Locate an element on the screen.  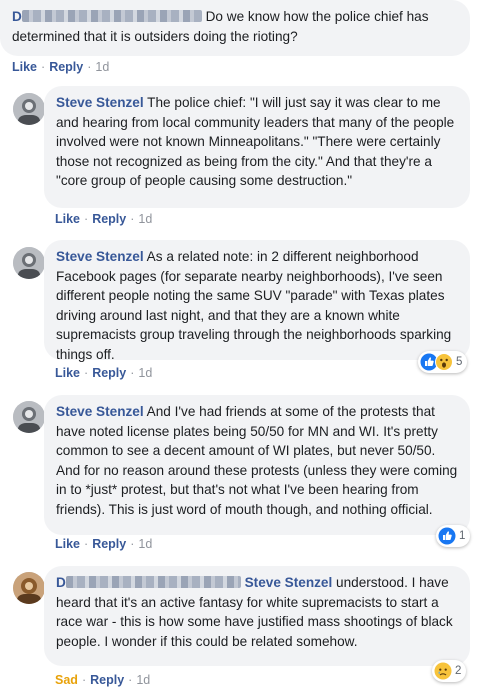
mention-link: Steve Stenzel is located at coordinates (289, 582).